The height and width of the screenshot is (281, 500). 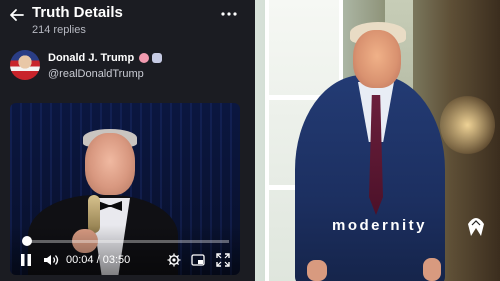 What do you see at coordinates (127, 22) in the screenshot?
I see `header: Truth Details 214 replies` at bounding box center [127, 22].